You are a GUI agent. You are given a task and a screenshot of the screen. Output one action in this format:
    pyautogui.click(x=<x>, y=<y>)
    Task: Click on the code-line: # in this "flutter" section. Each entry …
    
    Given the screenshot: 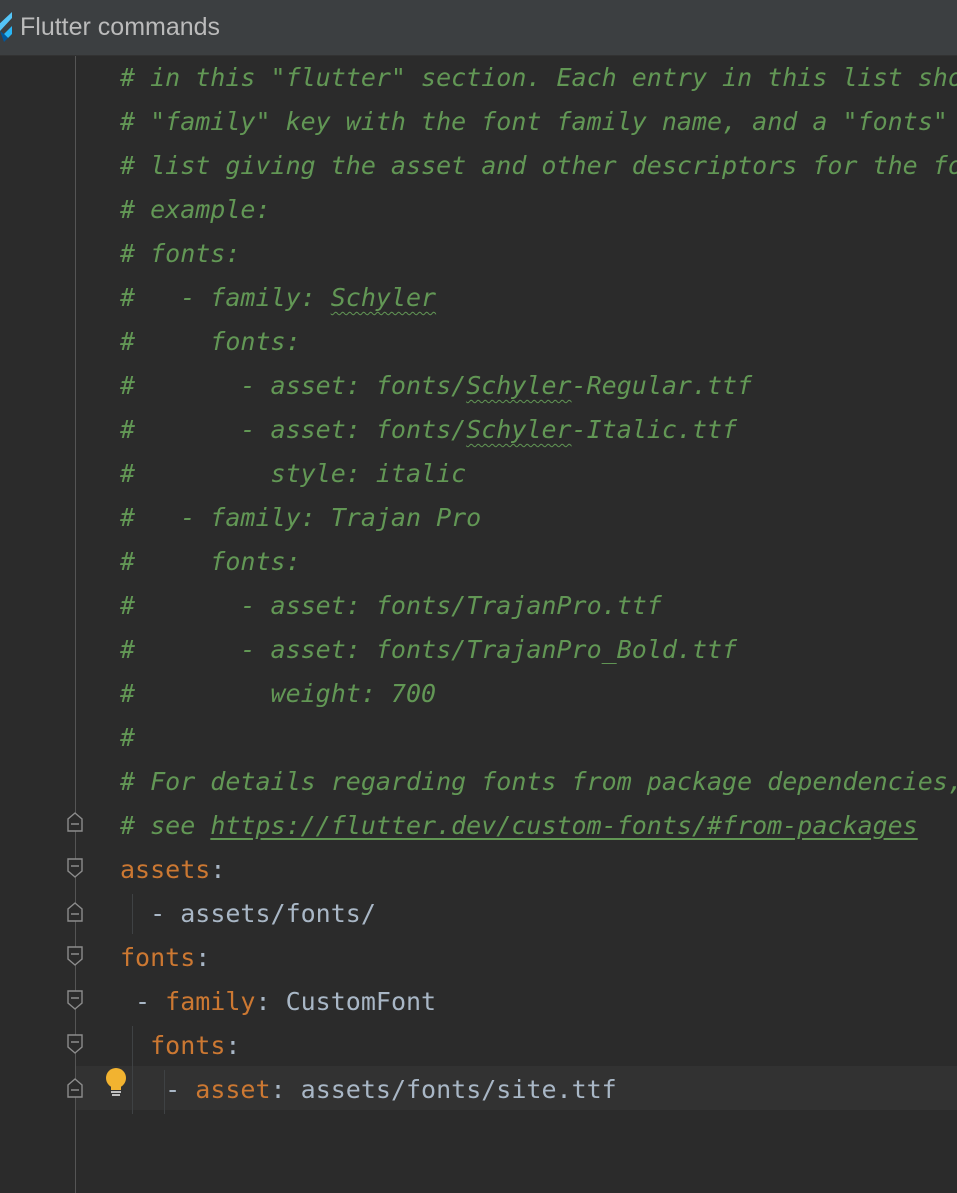 What is the action you would take?
    pyautogui.click(x=538, y=78)
    